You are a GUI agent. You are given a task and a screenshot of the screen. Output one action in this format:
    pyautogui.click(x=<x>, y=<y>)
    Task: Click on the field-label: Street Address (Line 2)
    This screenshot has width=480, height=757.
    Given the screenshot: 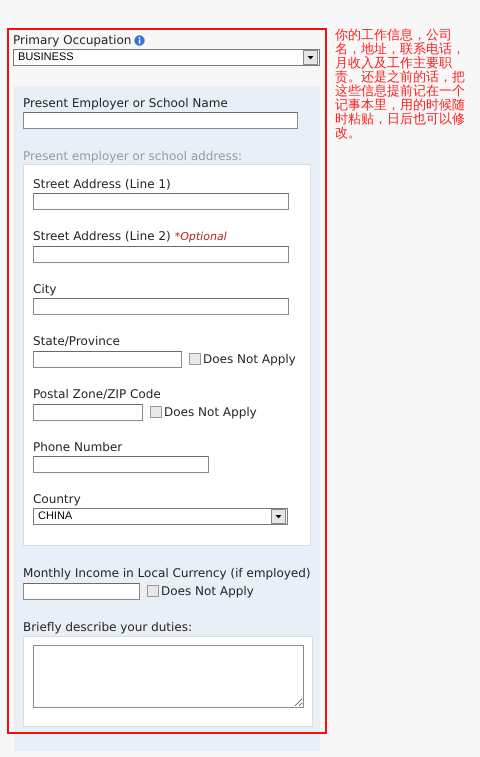 What is the action you would take?
    pyautogui.click(x=102, y=236)
    